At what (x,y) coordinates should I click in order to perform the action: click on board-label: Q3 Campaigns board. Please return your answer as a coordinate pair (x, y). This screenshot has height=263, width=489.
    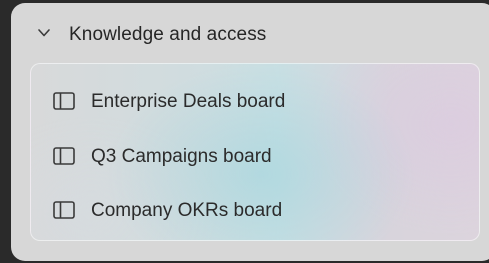
    Looking at the image, I should click on (181, 156).